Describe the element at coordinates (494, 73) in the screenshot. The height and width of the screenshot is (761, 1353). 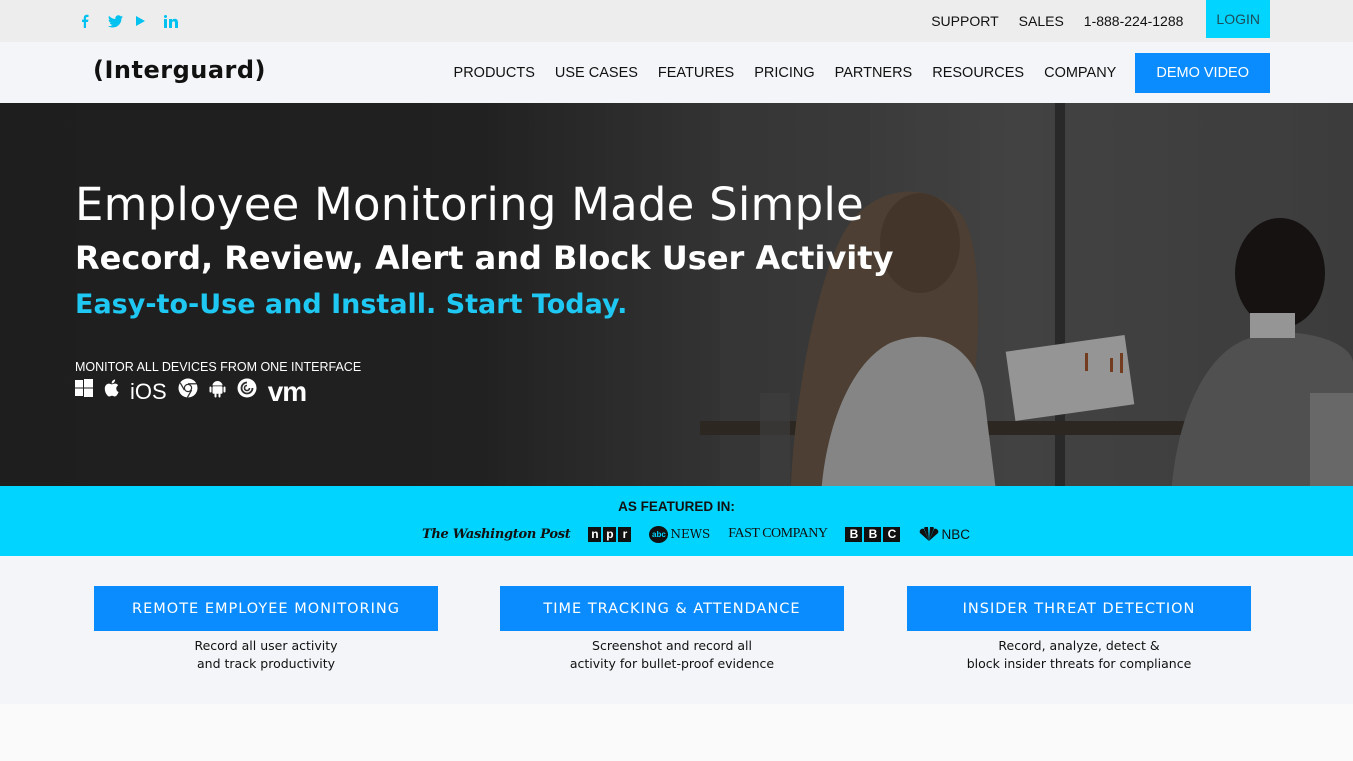
I see `nav-products: PRODUCTS` at that location.